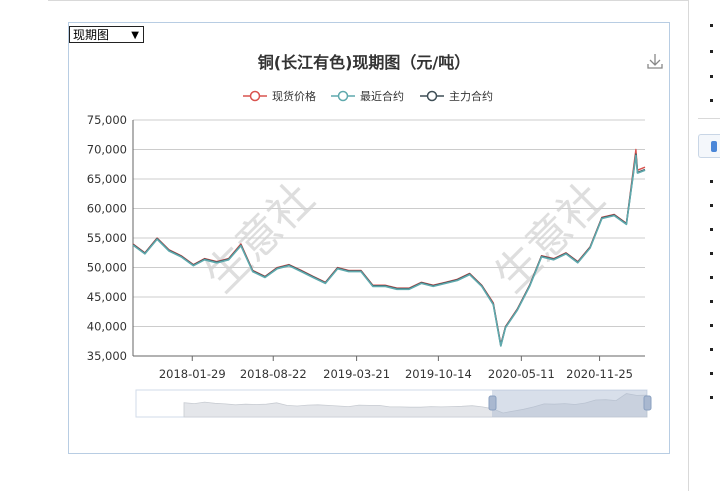 The height and width of the screenshot is (491, 720). Describe the element at coordinates (471, 96) in the screenshot. I see `legend-label: 主力合约` at that location.